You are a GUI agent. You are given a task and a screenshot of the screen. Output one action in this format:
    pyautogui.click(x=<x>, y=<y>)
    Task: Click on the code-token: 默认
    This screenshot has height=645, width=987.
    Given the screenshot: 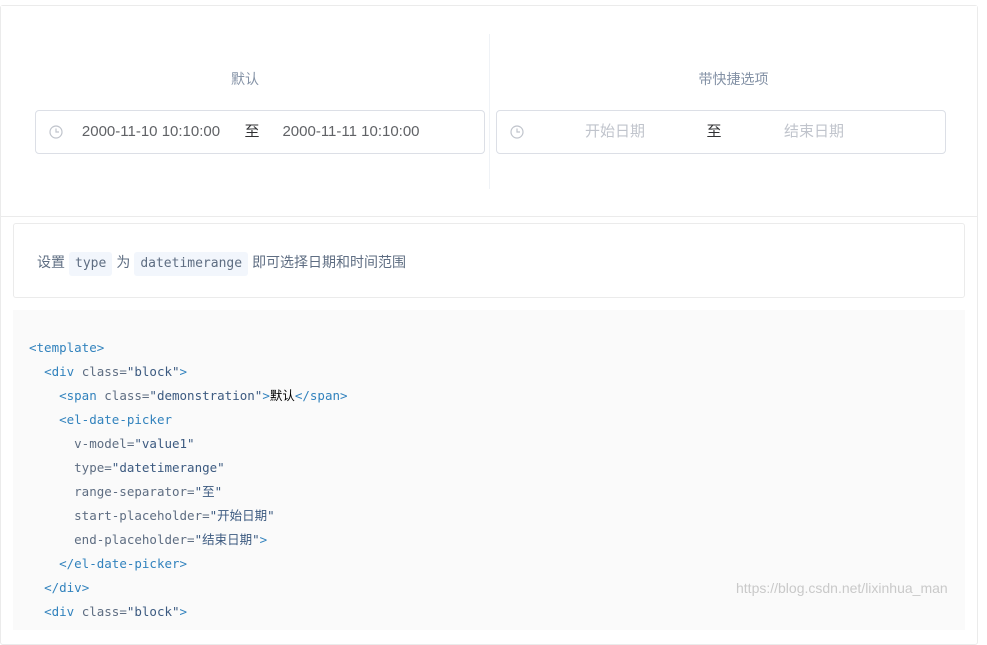 What is the action you would take?
    pyautogui.click(x=282, y=395)
    